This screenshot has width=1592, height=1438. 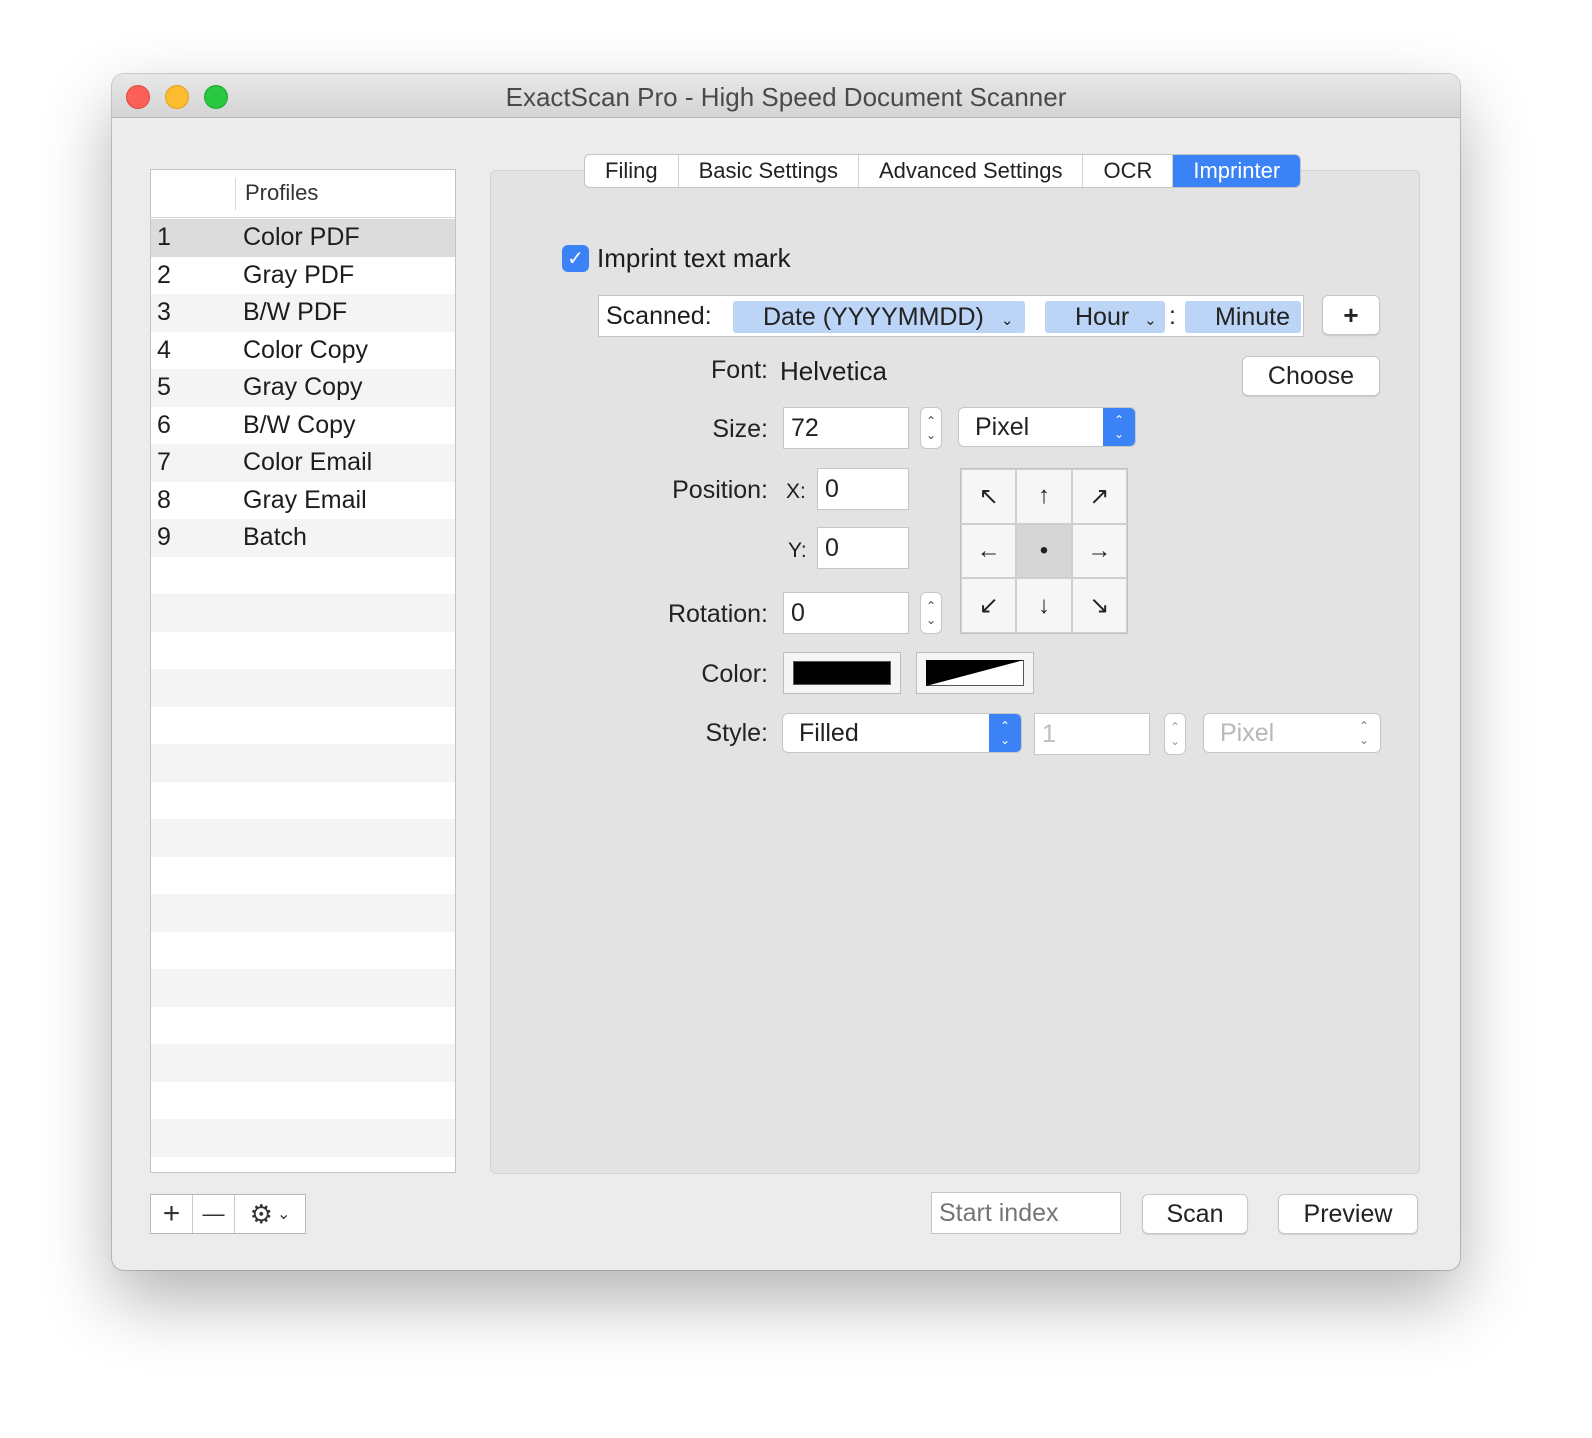 I want to click on background-color-well, so click(x=975, y=673).